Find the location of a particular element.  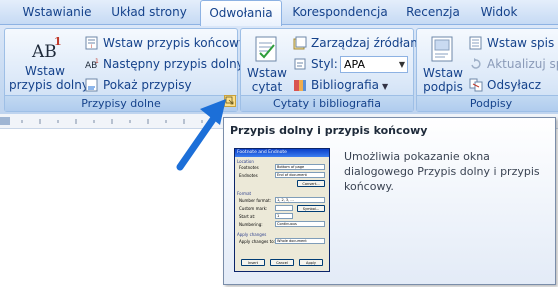

dialog-apply-to-value: Whole document is located at coordinates (300, 241).